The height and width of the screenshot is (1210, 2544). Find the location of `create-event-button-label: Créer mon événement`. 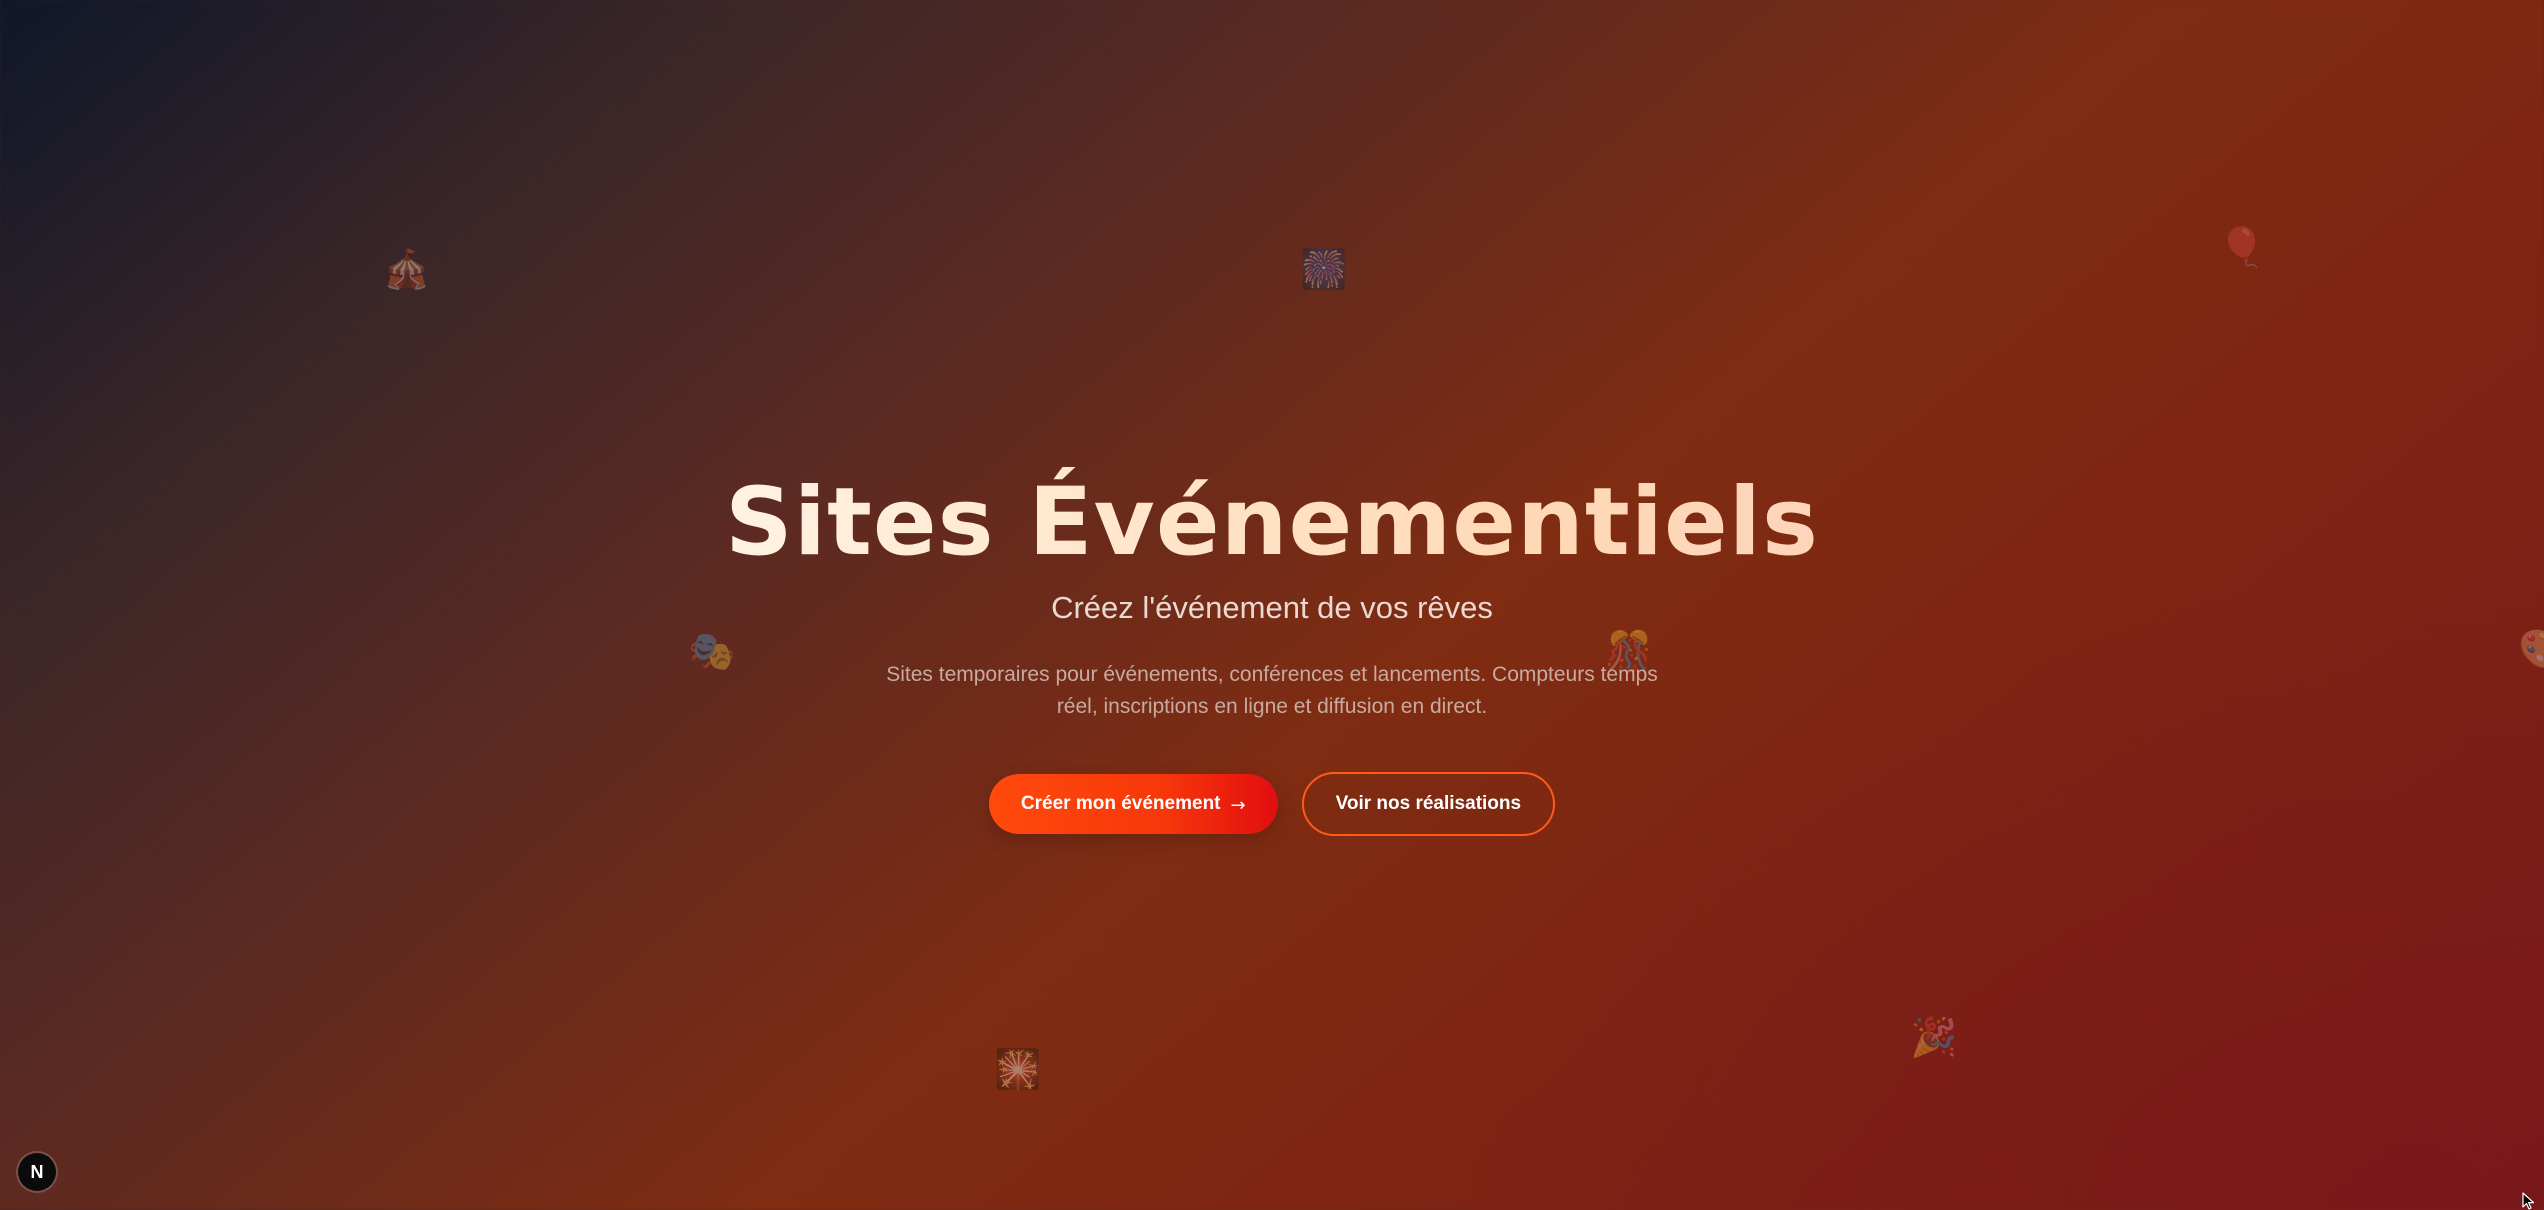

create-event-button-label: Créer mon événement is located at coordinates (1120, 803).